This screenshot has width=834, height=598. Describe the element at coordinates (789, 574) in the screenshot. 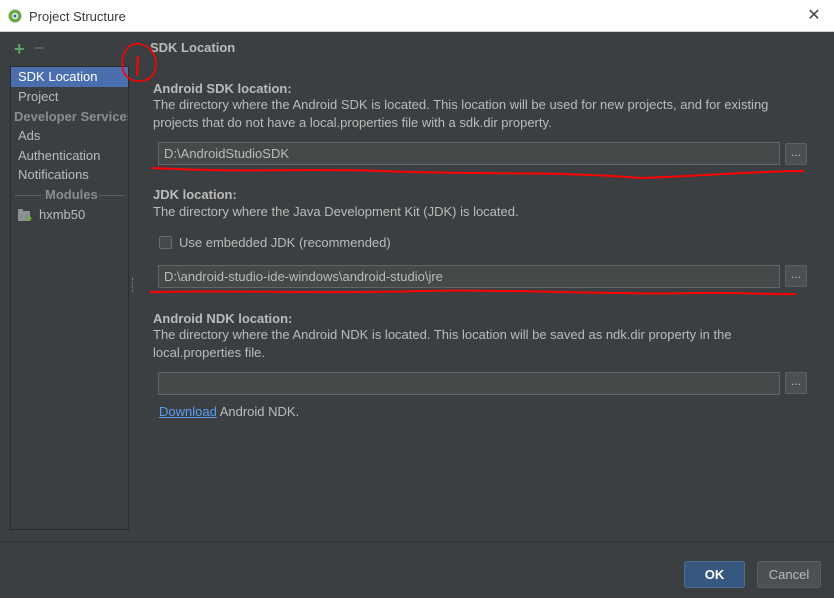

I see `cancel-button: Cancel` at that location.